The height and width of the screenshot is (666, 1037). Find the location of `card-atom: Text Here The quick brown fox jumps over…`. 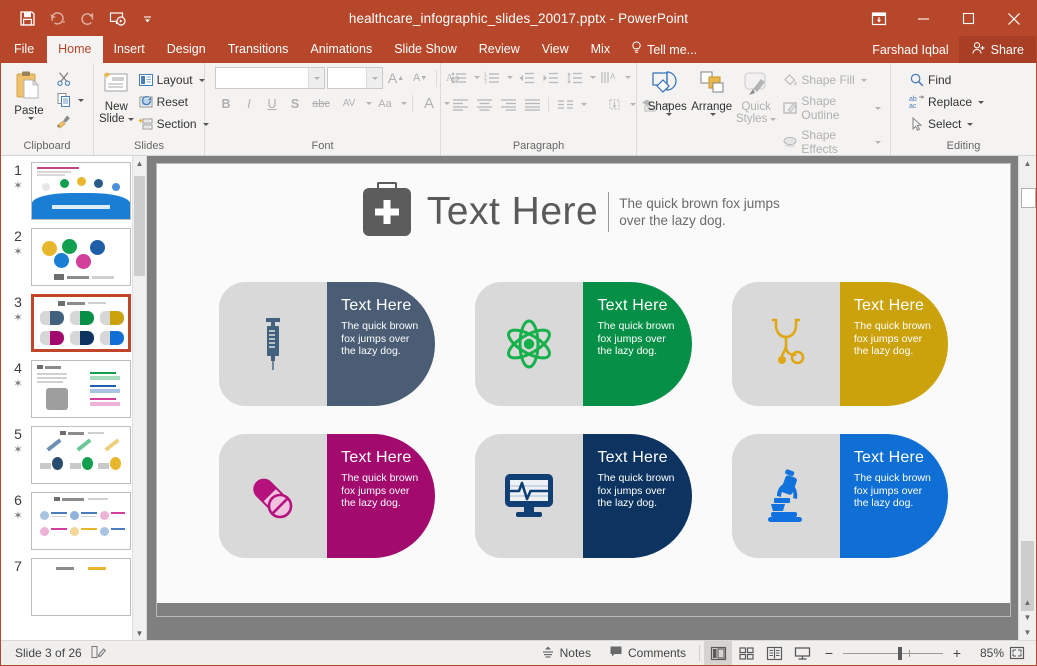

card-atom: Text Here The quick brown fox jumps over… is located at coordinates (583, 344).